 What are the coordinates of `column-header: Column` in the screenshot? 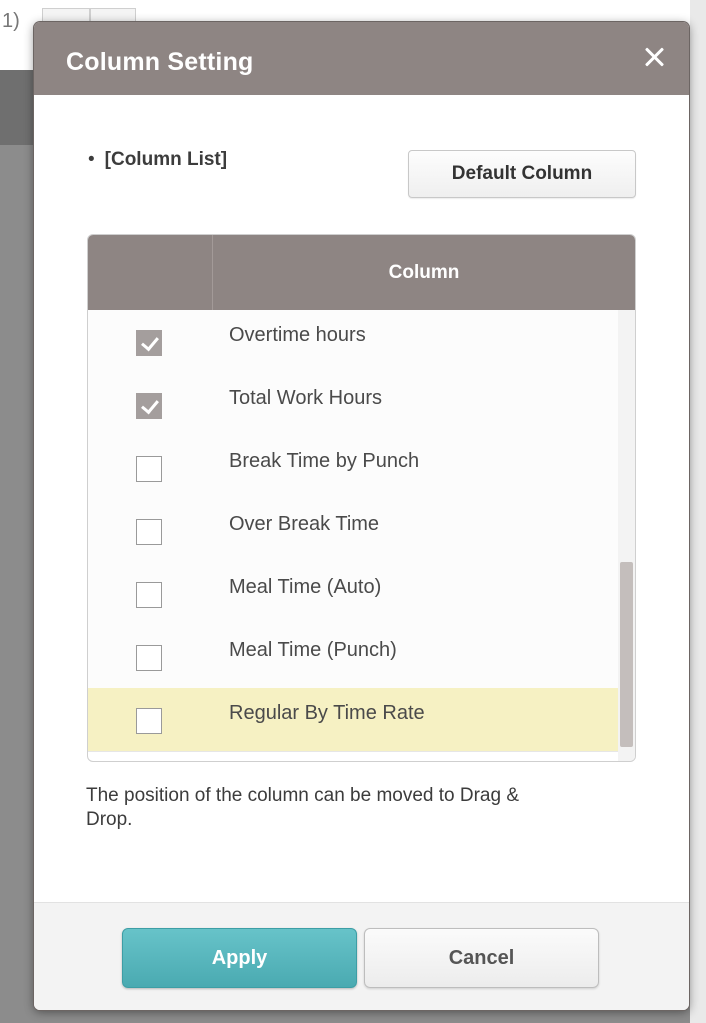 It's located at (424, 272).